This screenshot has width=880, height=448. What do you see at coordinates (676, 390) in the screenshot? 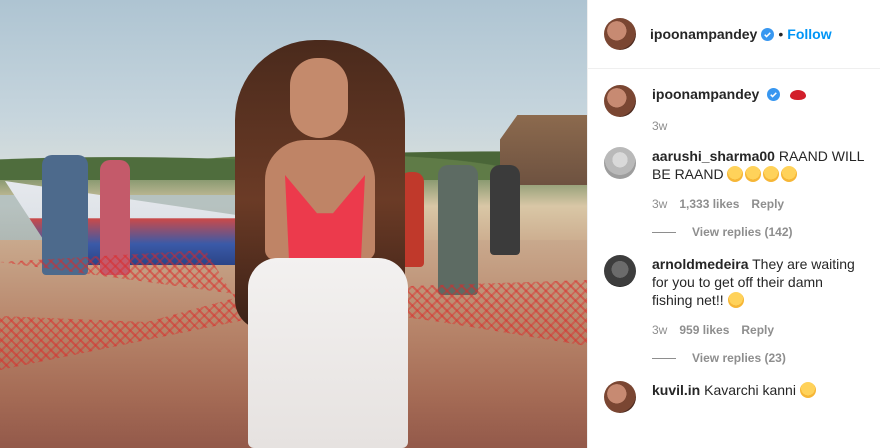
I see `commenter-username: kuvil.in` at bounding box center [676, 390].